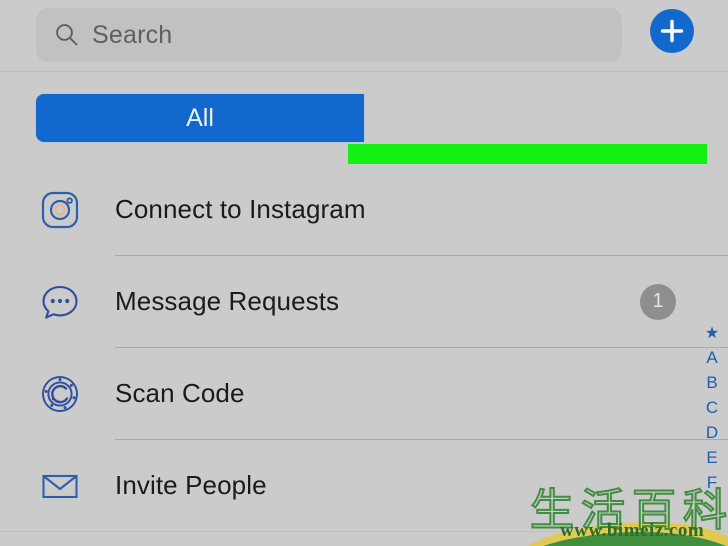 The width and height of the screenshot is (728, 546). I want to click on alphabet-index: ★ A B C D E F, so click(712, 408).